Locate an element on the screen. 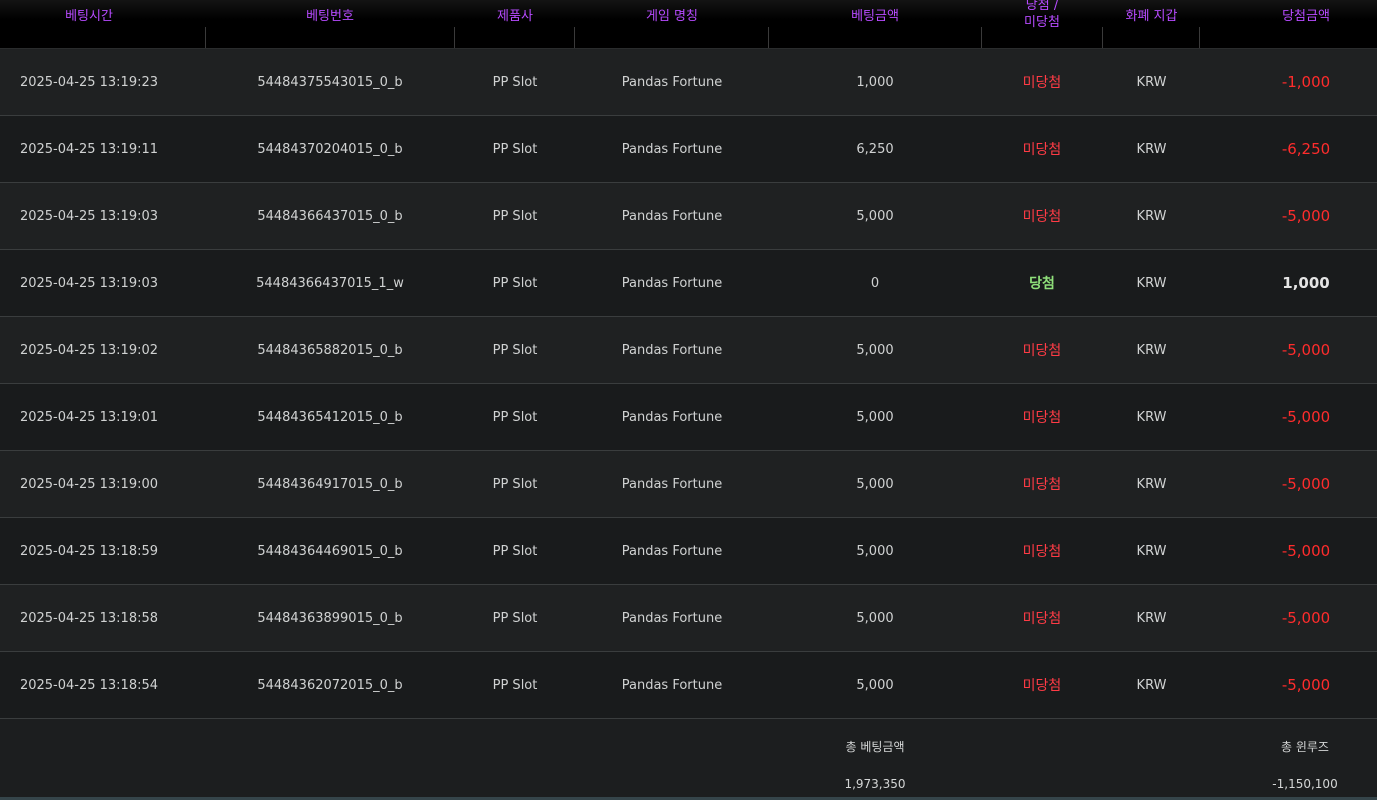  total-bet-value: 1,973,350 is located at coordinates (875, 784).